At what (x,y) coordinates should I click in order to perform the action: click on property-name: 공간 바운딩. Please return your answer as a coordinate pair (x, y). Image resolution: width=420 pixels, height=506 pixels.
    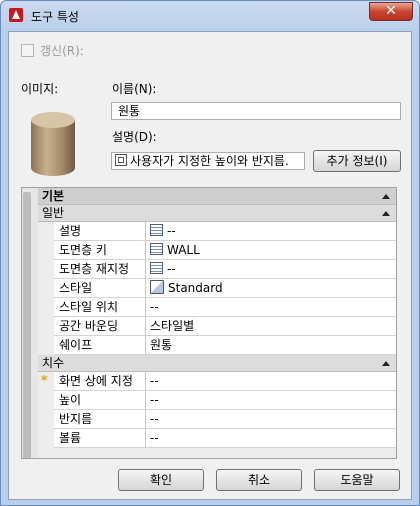
    Looking at the image, I should click on (100, 326).